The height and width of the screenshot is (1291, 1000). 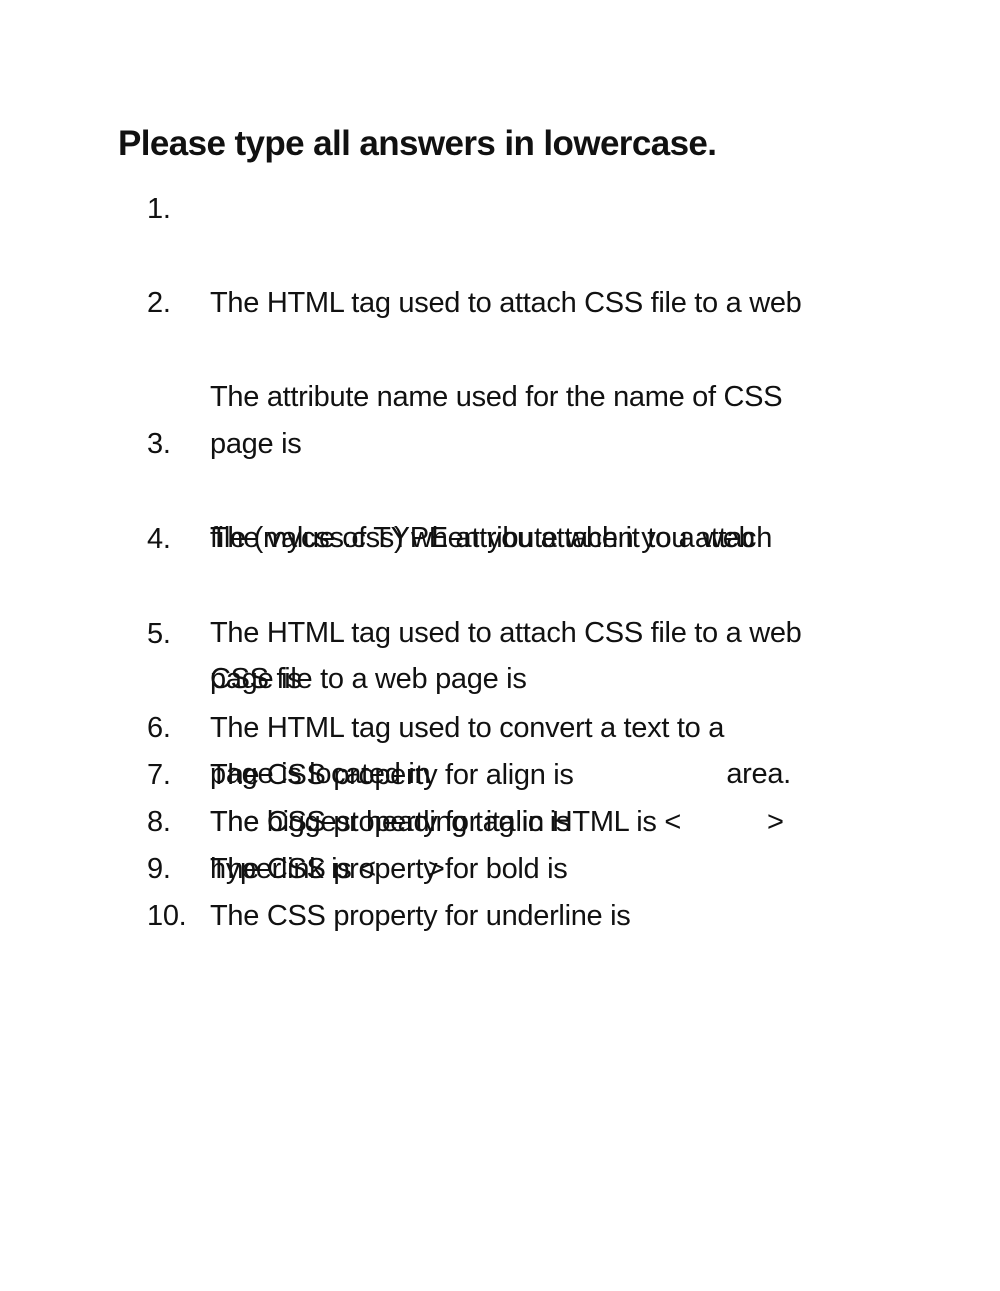 What do you see at coordinates (392, 775) in the screenshot?
I see `question-text: The CSS property for align is` at bounding box center [392, 775].